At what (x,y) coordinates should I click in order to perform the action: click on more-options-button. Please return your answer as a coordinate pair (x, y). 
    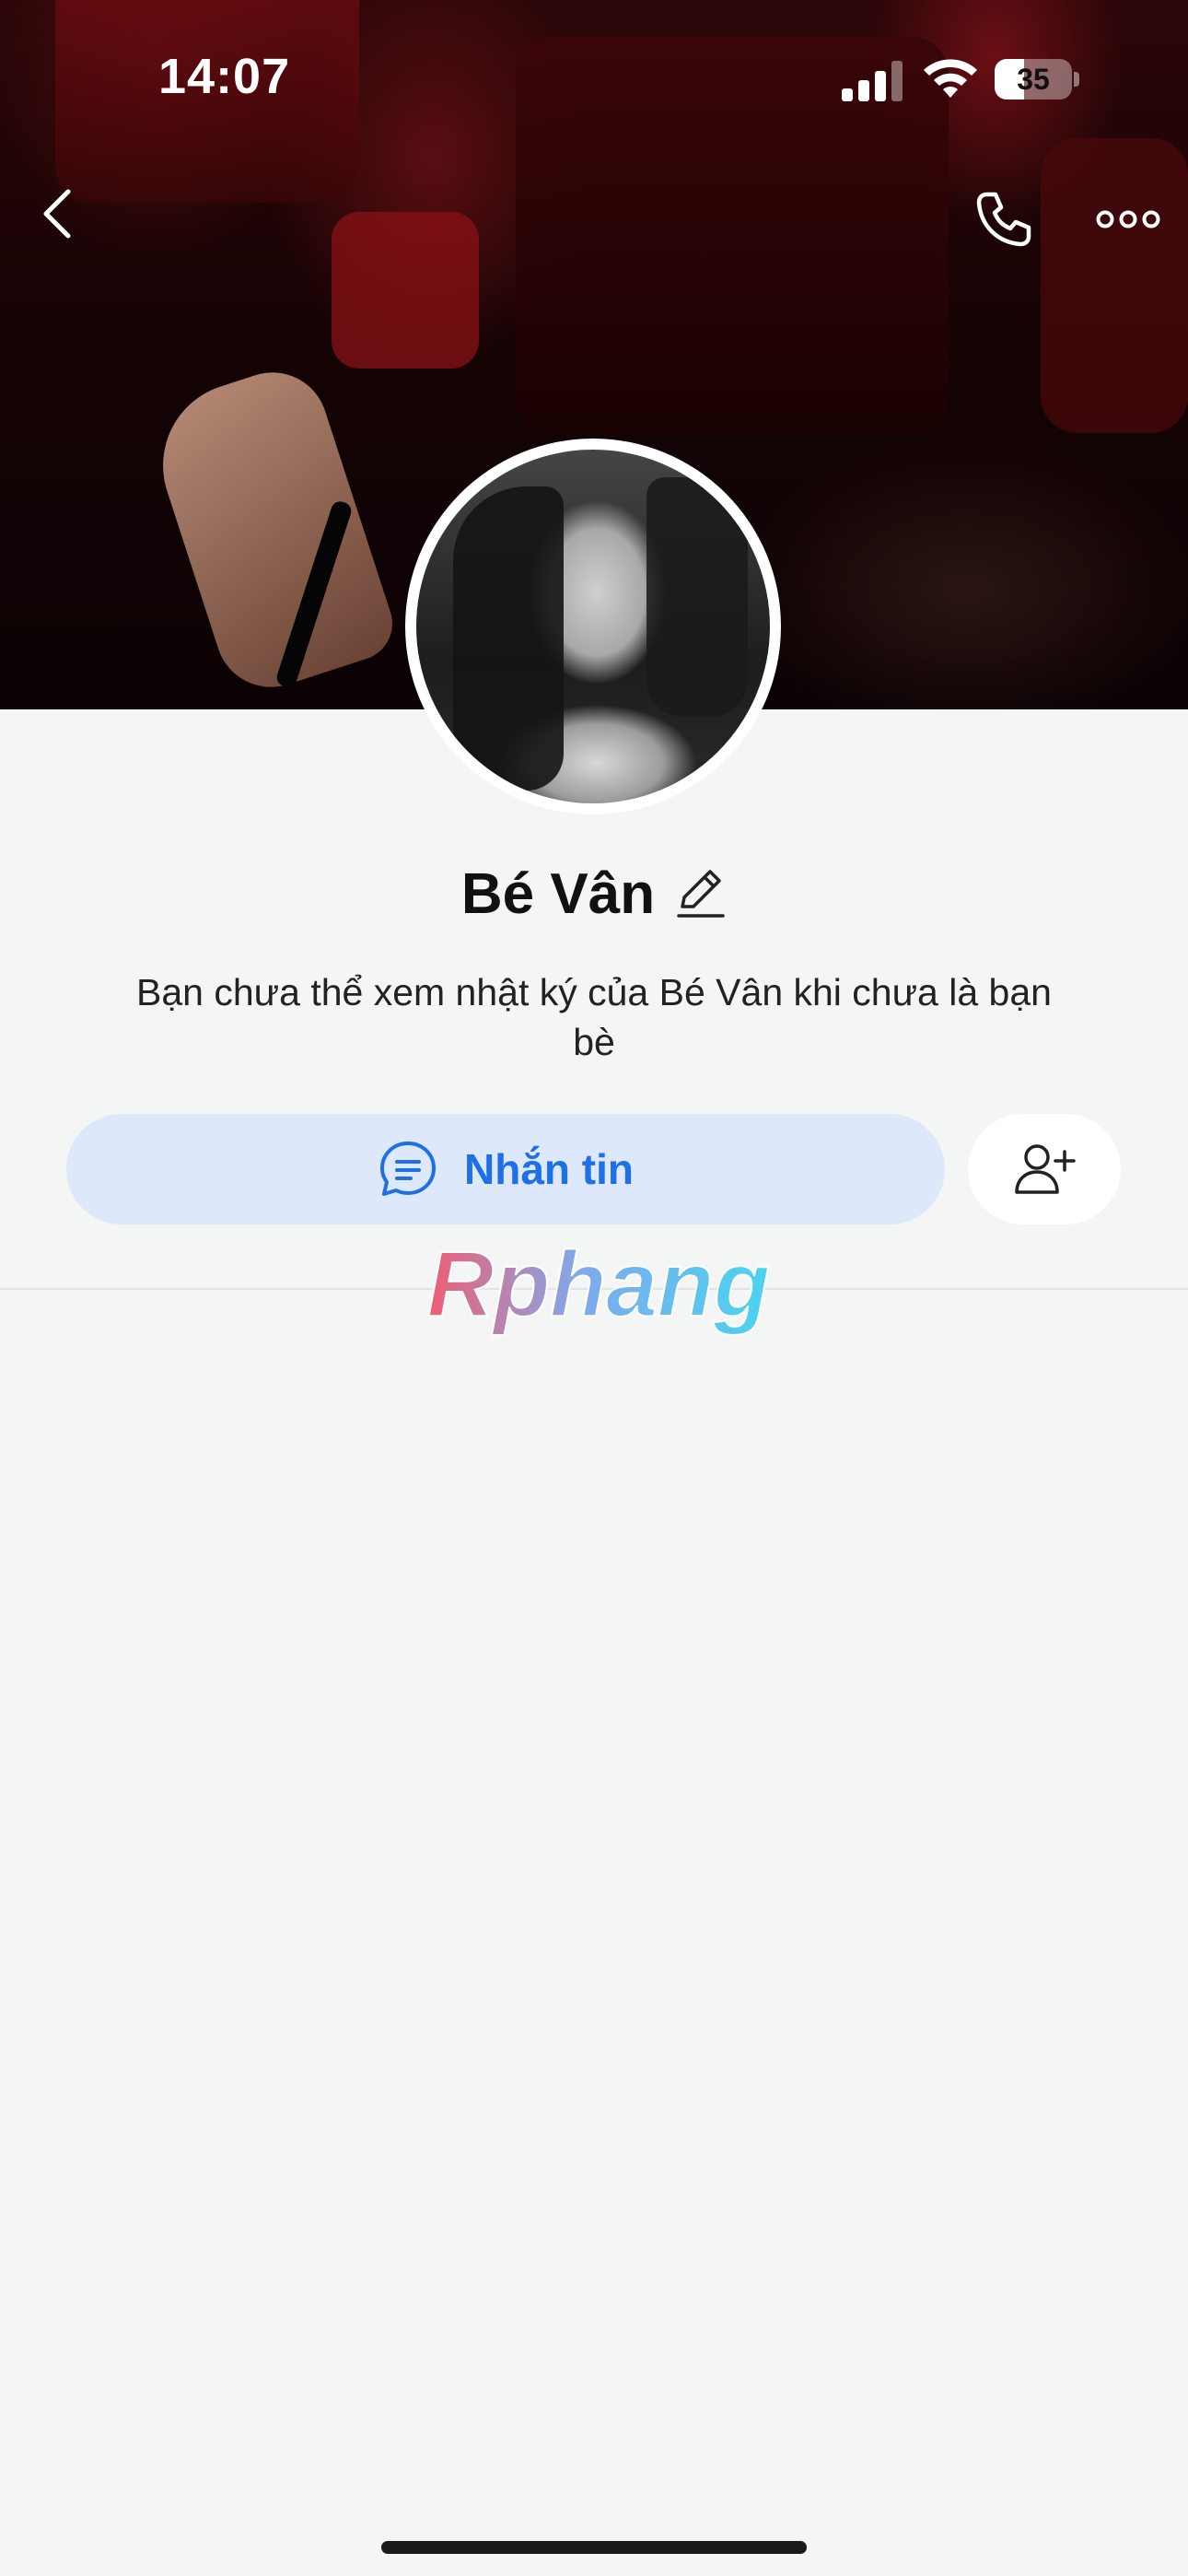
    Looking at the image, I should click on (1128, 219).